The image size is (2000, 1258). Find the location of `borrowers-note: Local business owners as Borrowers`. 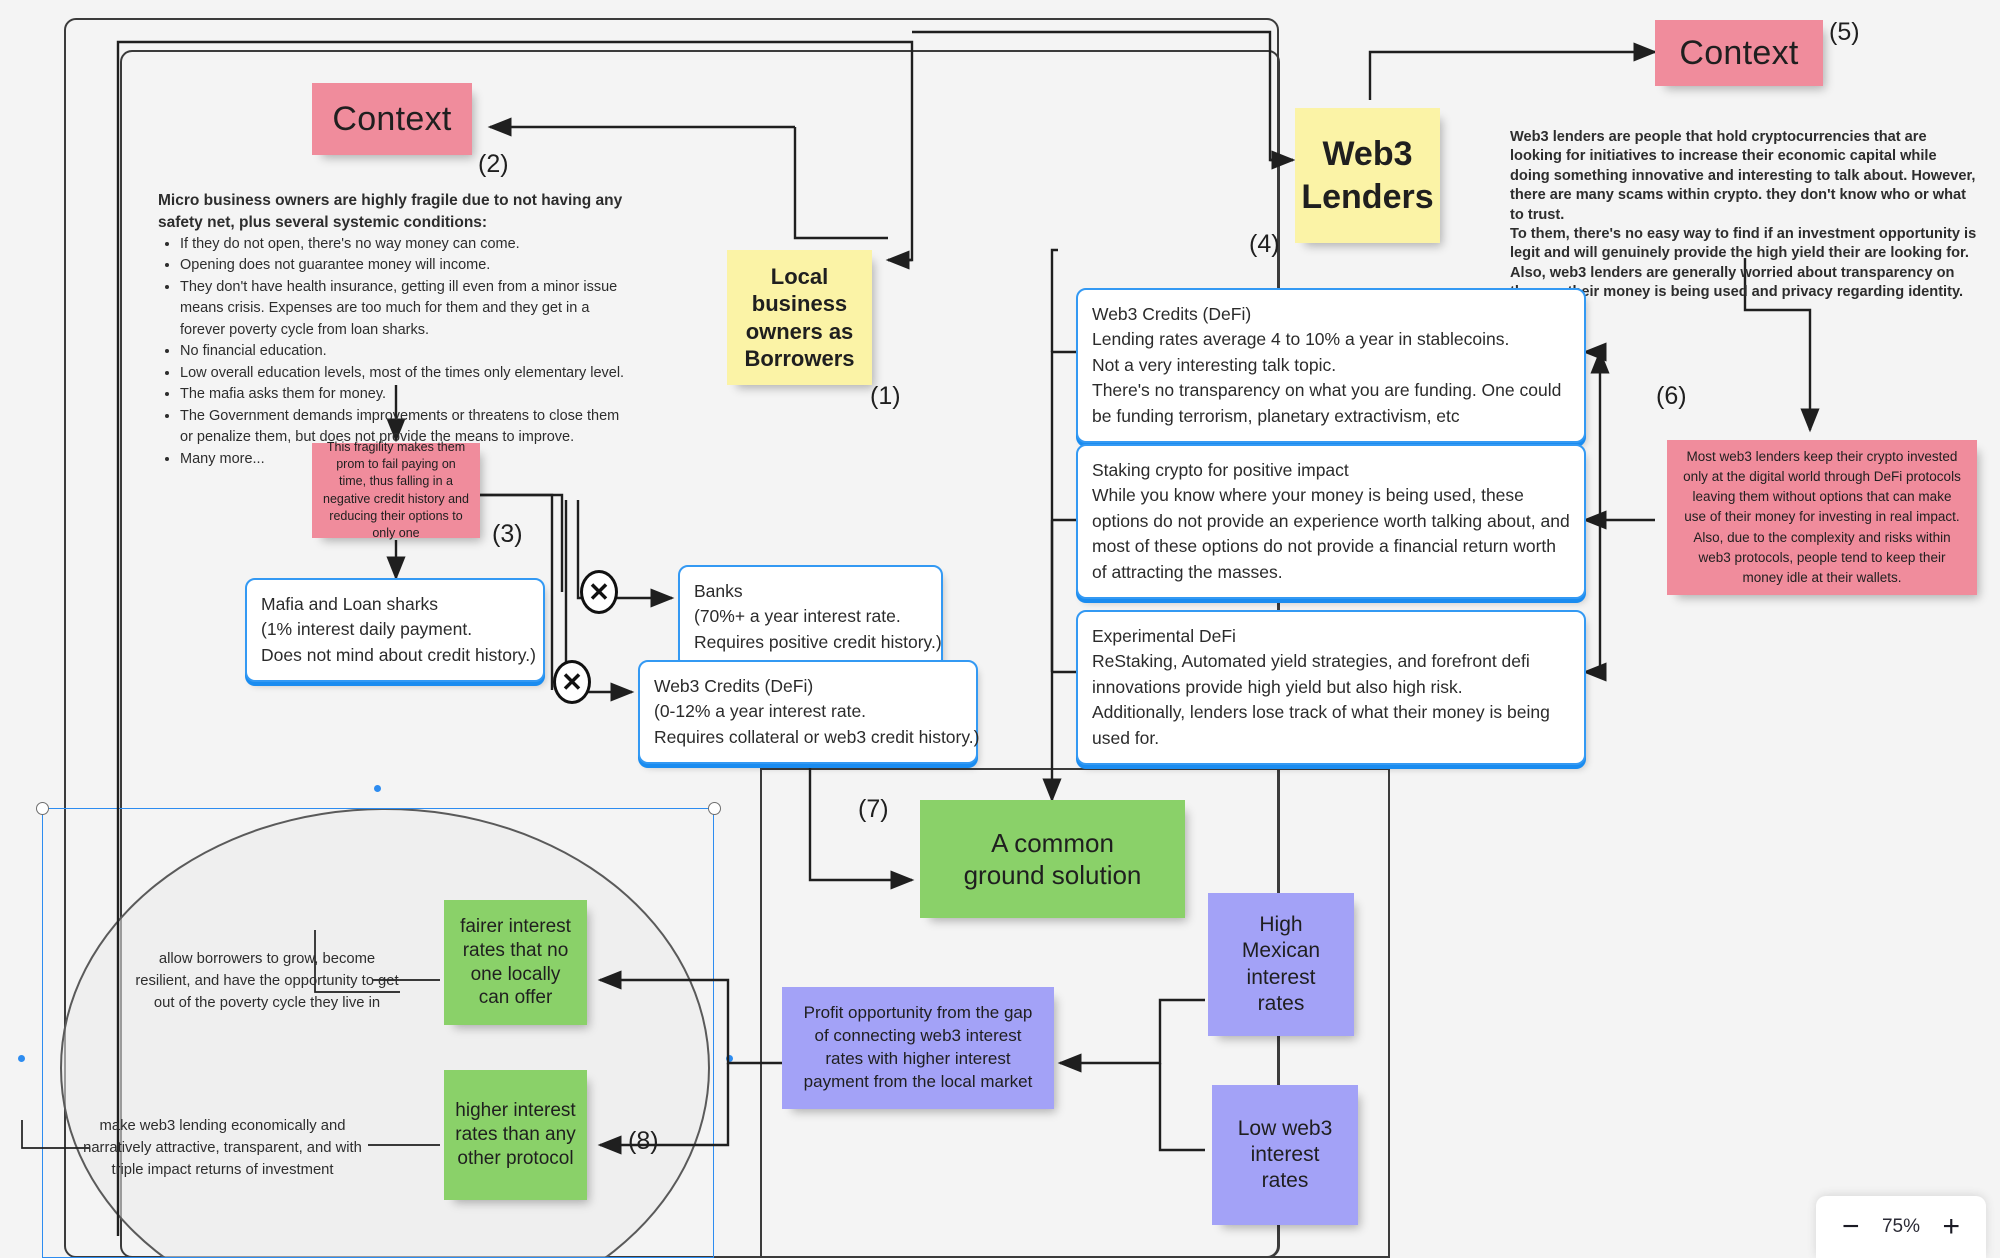

borrowers-note: Local business owners as Borrowers is located at coordinates (799, 317).